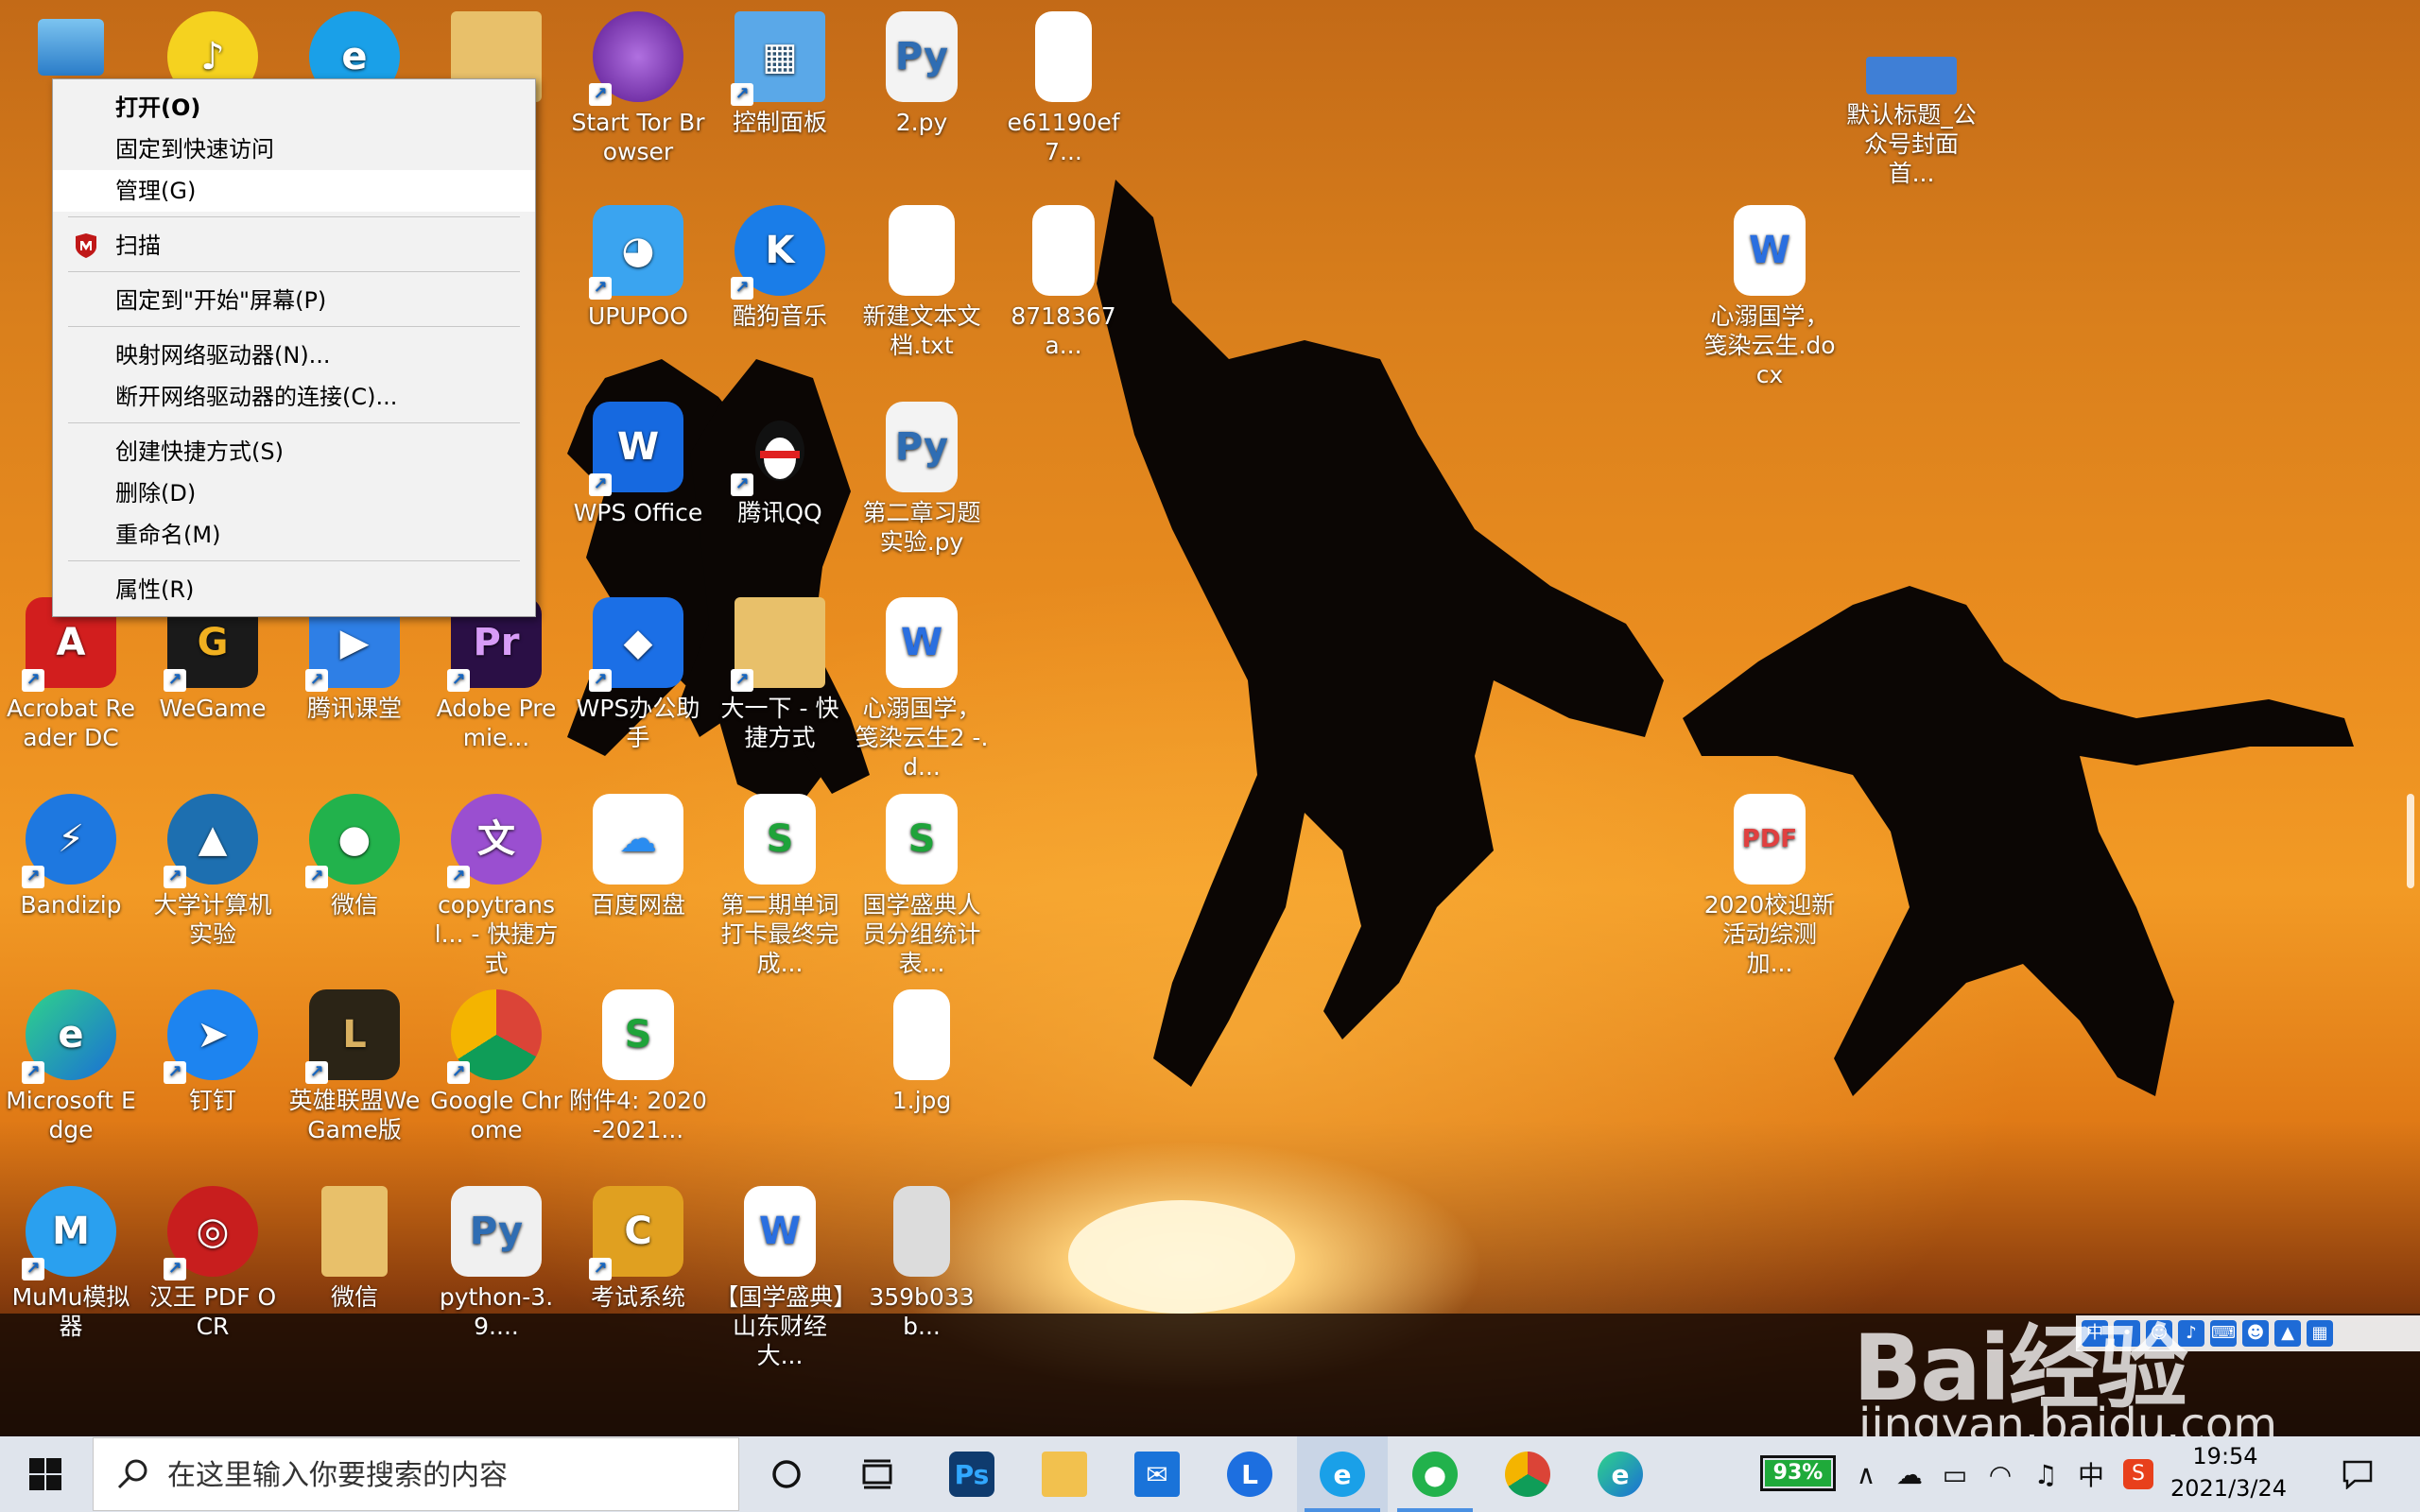  What do you see at coordinates (496, 879) in the screenshot?
I see `desktop-icon-copytransl: 文 ↗ copytransl... - 快捷方式` at bounding box center [496, 879].